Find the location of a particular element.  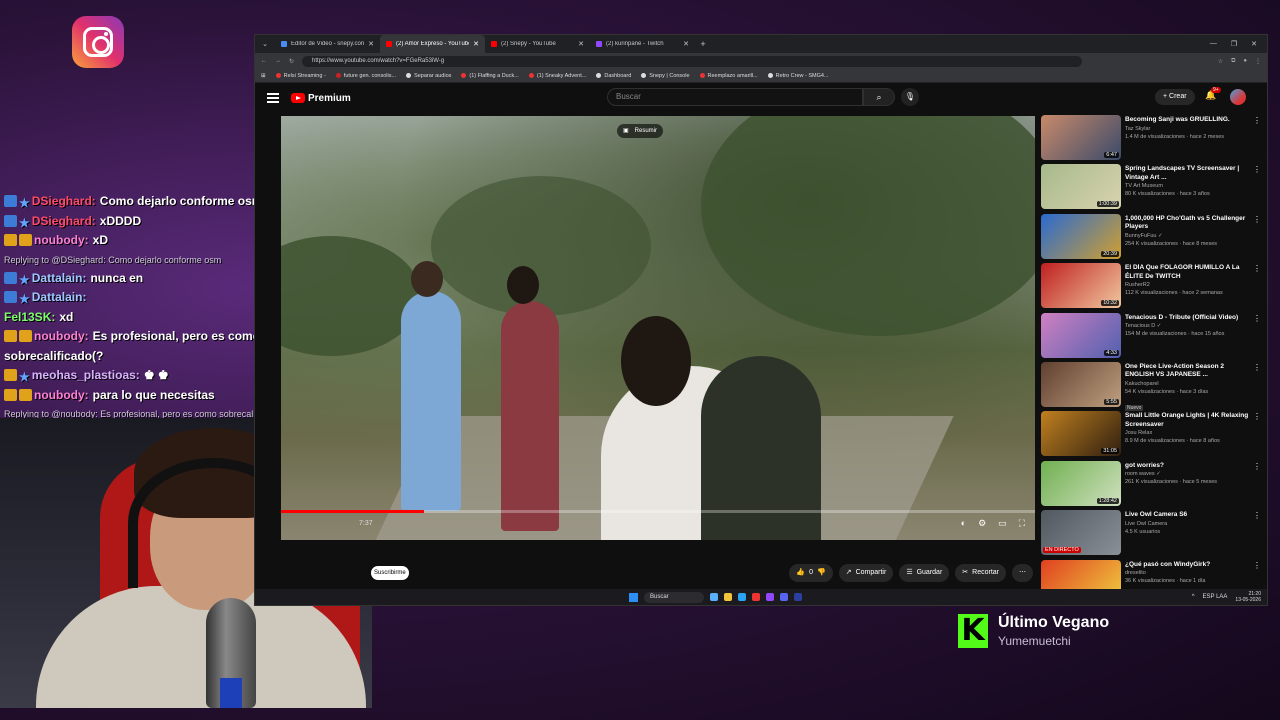

tab-list-icon: ⌄ is located at coordinates (265, 44).